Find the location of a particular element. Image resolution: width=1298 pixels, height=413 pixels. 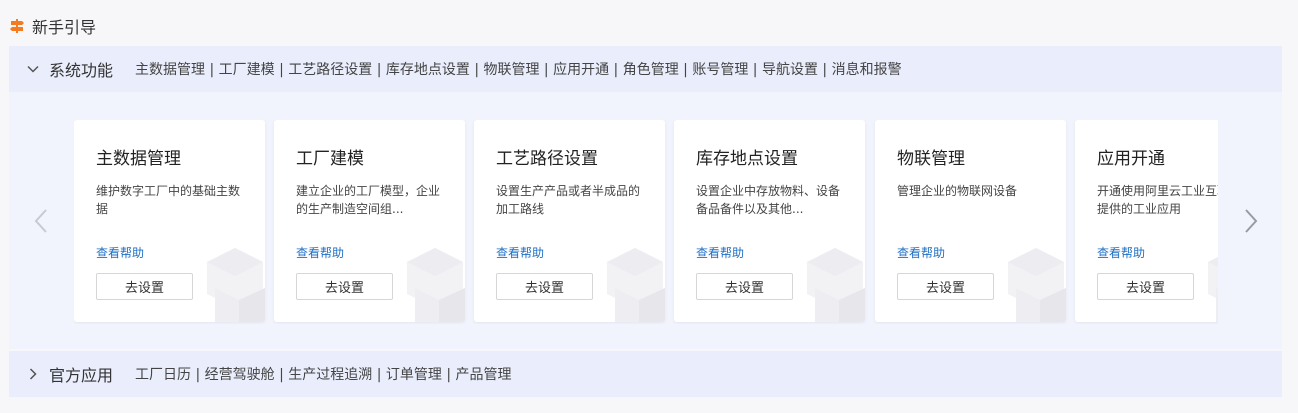

card-title: 工艺路径设置 is located at coordinates (547, 159).